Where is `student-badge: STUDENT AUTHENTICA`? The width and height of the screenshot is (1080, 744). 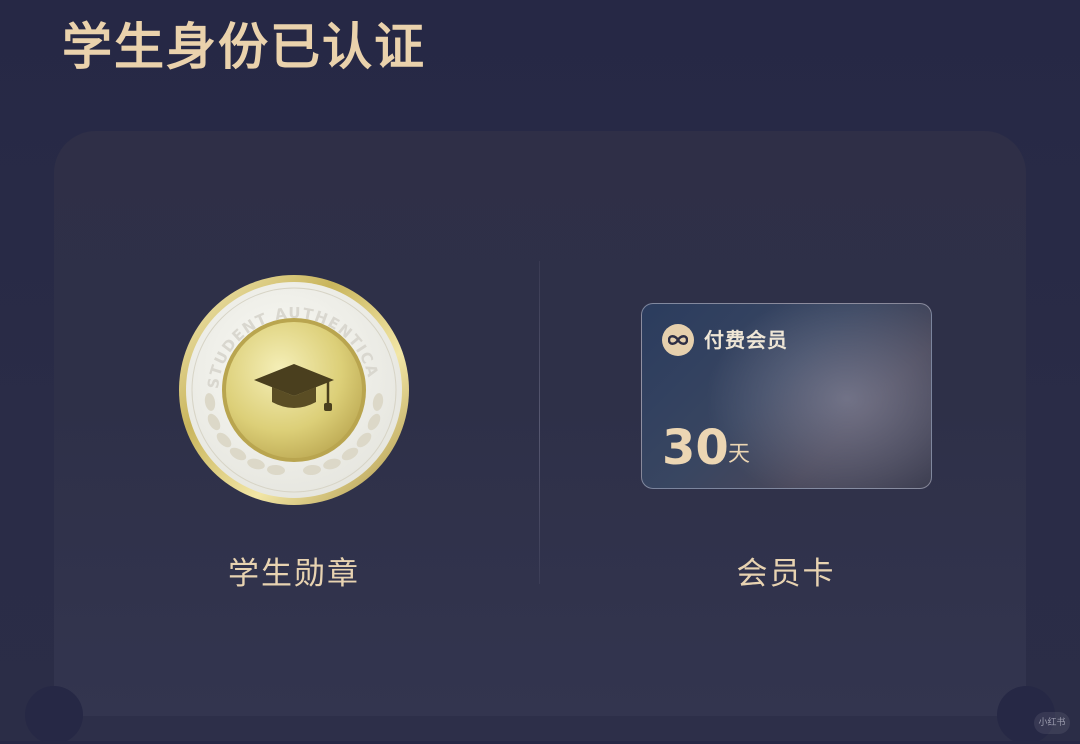
student-badge: STUDENT AUTHENTICA is located at coordinates (294, 390).